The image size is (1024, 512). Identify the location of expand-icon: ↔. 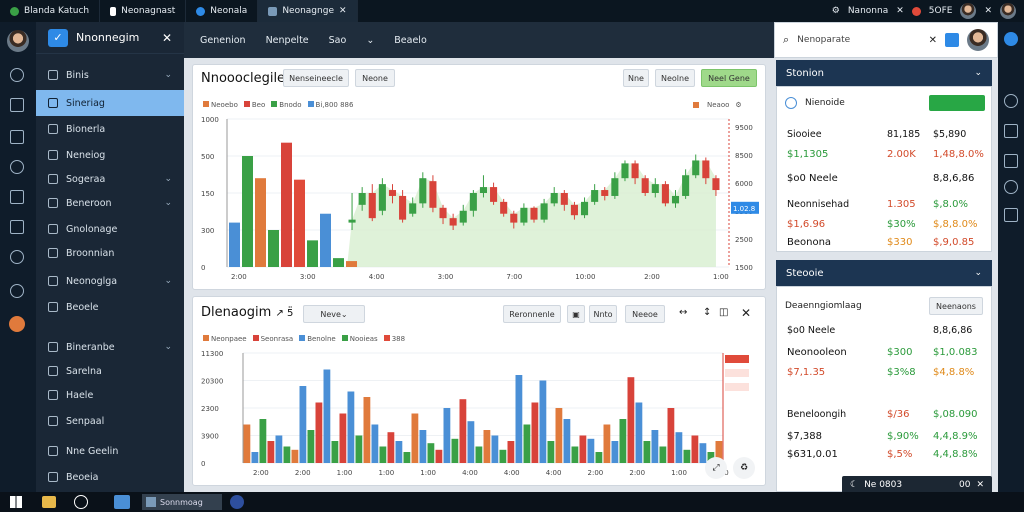
(683, 312).